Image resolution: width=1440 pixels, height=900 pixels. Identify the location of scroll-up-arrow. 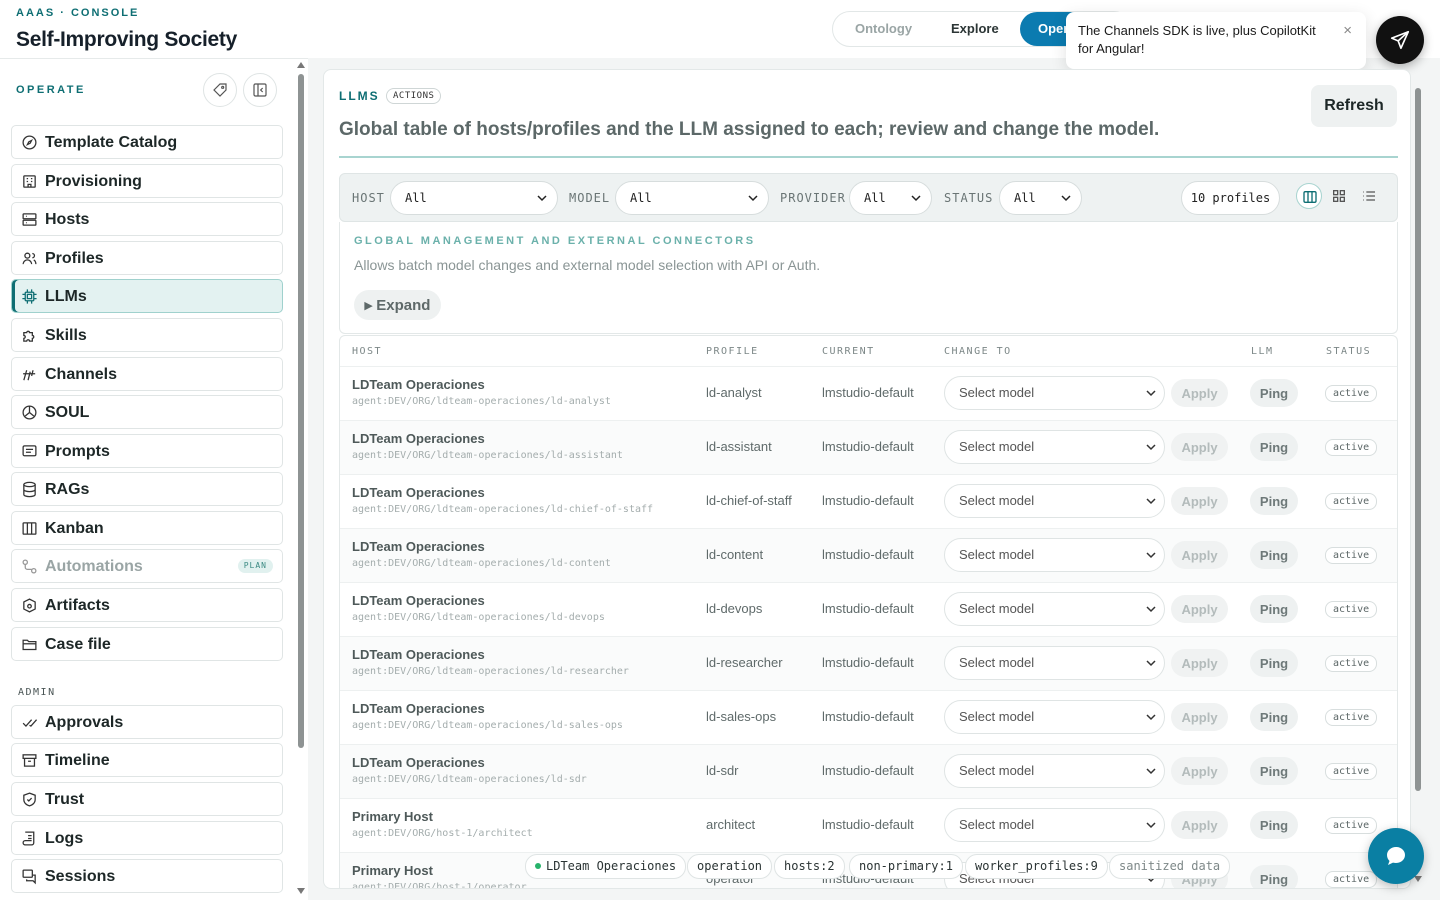
(301, 65).